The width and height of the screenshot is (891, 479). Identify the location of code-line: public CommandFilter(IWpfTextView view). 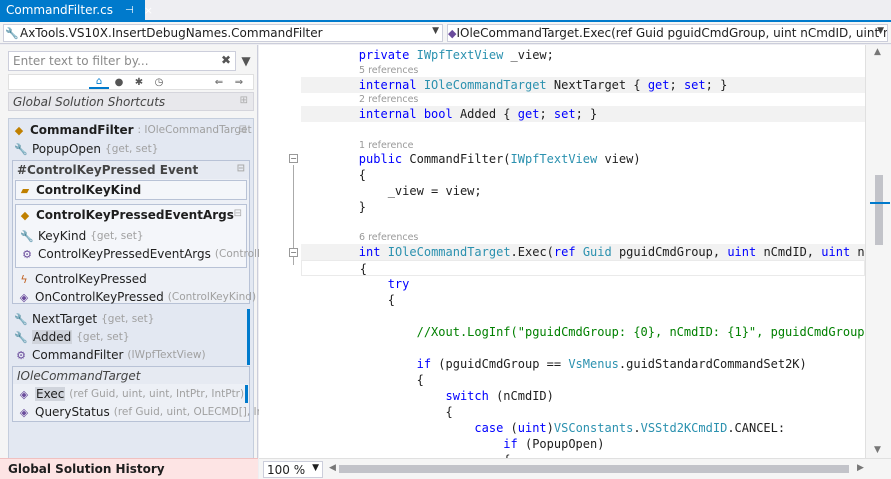
(499, 159).